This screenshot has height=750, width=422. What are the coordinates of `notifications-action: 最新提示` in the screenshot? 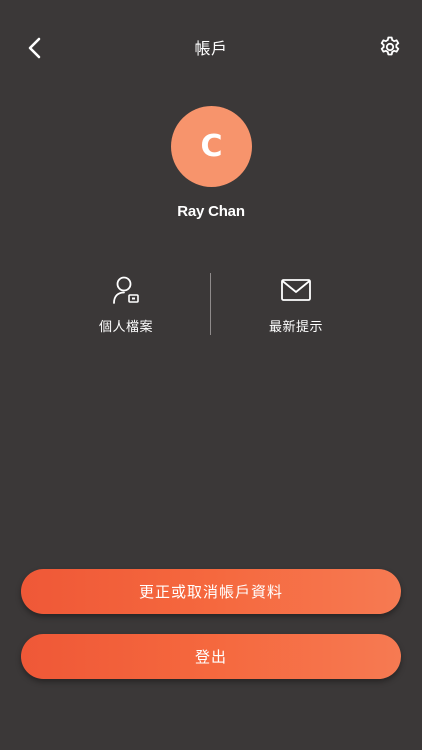 It's located at (296, 304).